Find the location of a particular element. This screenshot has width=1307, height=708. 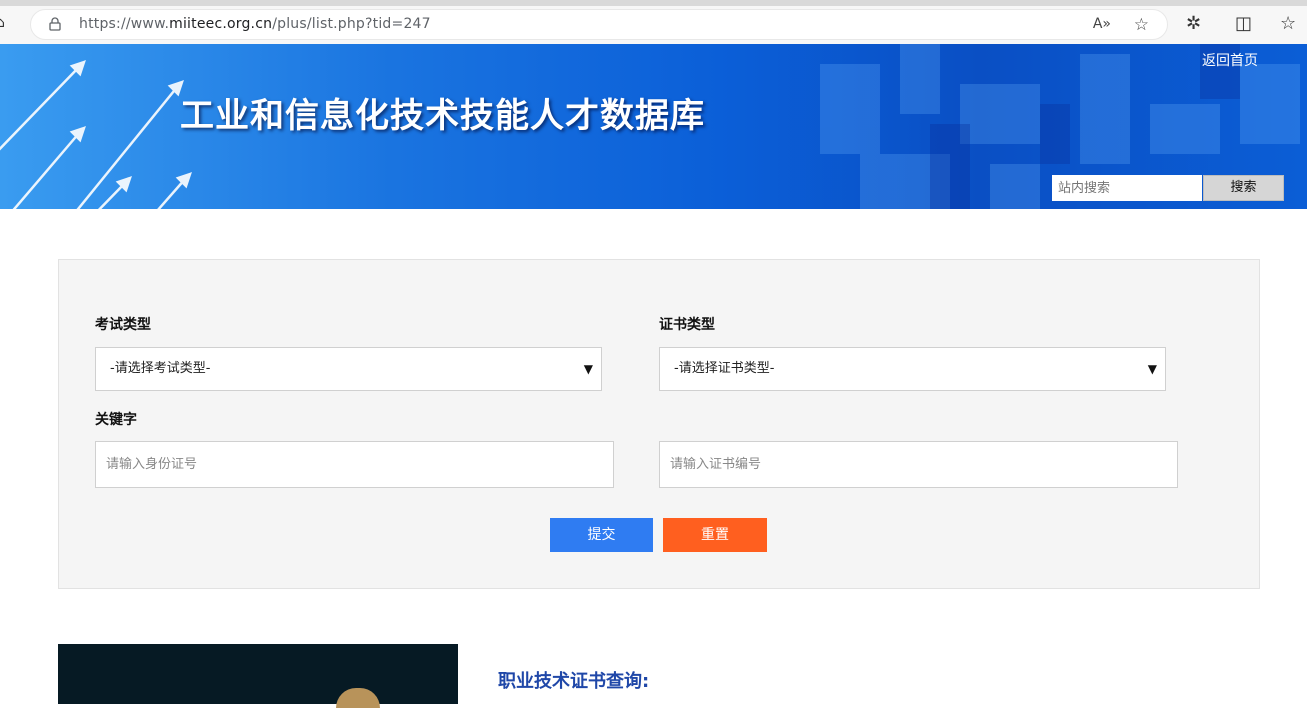

cert-type-selected-value: -请选择证书类型- is located at coordinates (724, 368).